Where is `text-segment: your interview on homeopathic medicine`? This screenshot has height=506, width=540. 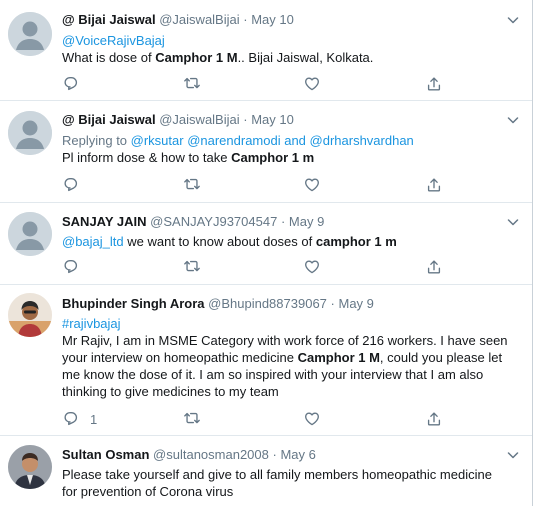
text-segment: your interview on homeopathic medicine is located at coordinates (180, 357).